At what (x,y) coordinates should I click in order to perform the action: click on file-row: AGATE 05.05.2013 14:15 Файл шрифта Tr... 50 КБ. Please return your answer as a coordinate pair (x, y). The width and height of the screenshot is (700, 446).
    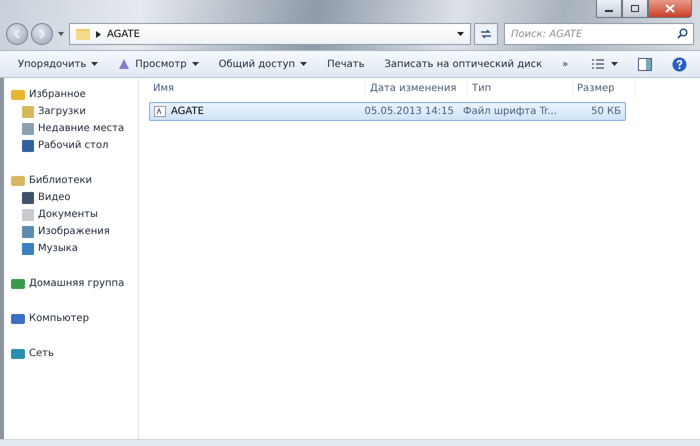
    Looking at the image, I should click on (387, 111).